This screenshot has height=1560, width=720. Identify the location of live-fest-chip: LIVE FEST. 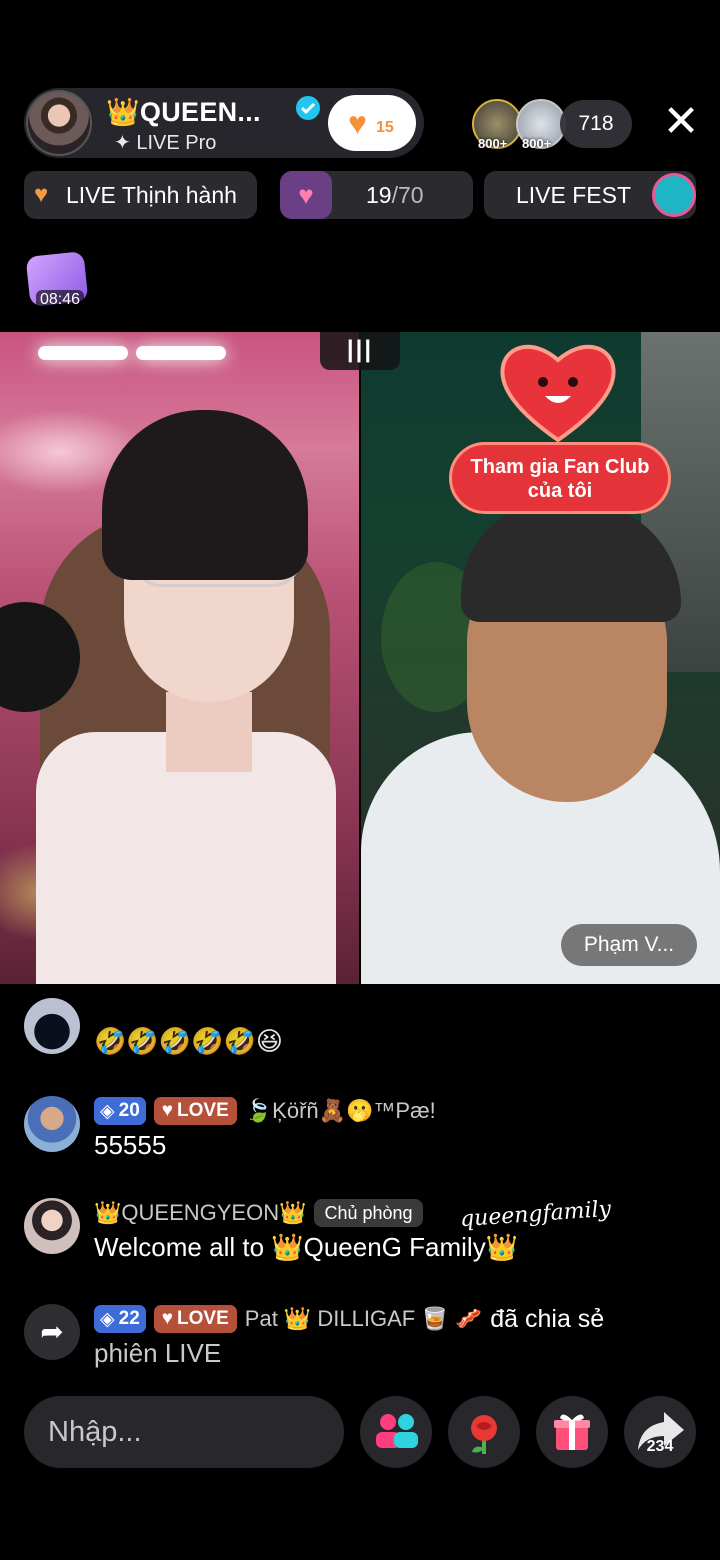
(590, 195).